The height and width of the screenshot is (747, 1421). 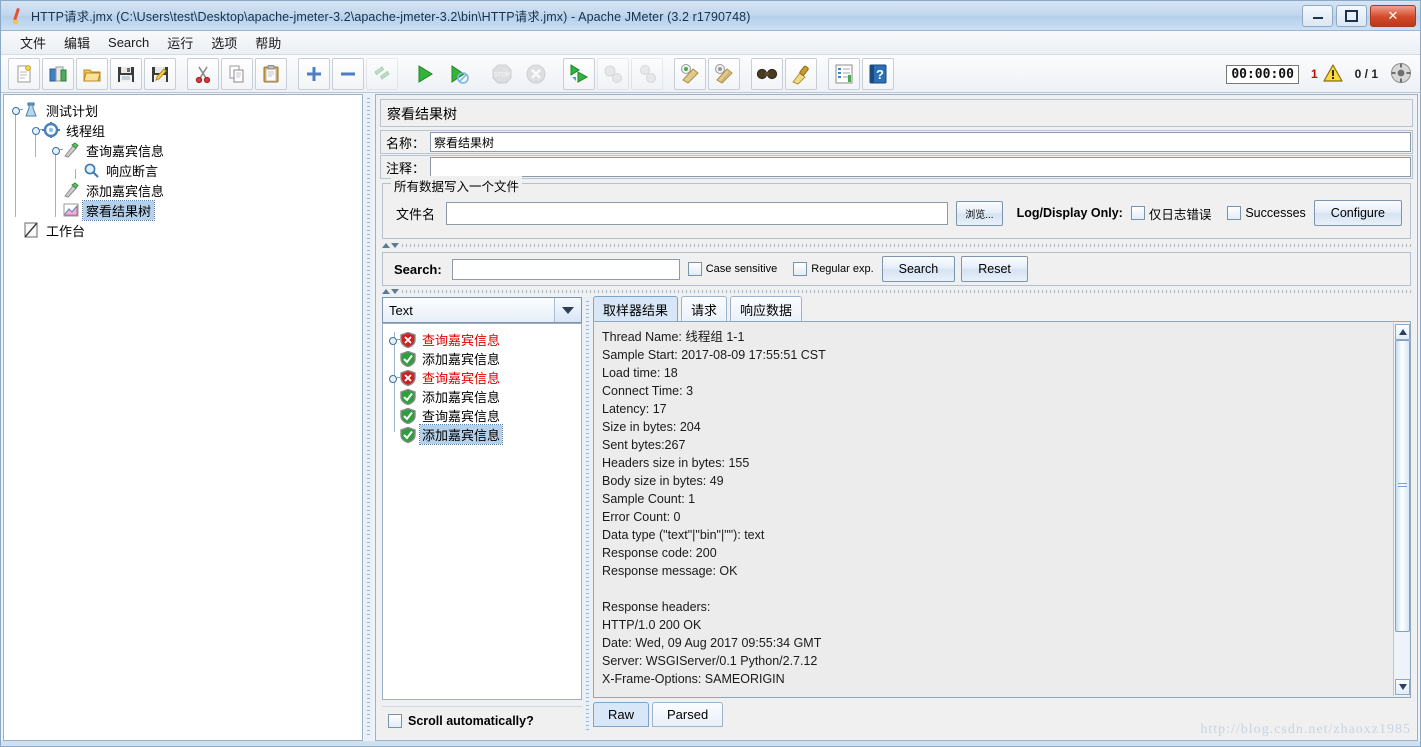 I want to click on scrollbar-thumb, so click(x=1402, y=486).